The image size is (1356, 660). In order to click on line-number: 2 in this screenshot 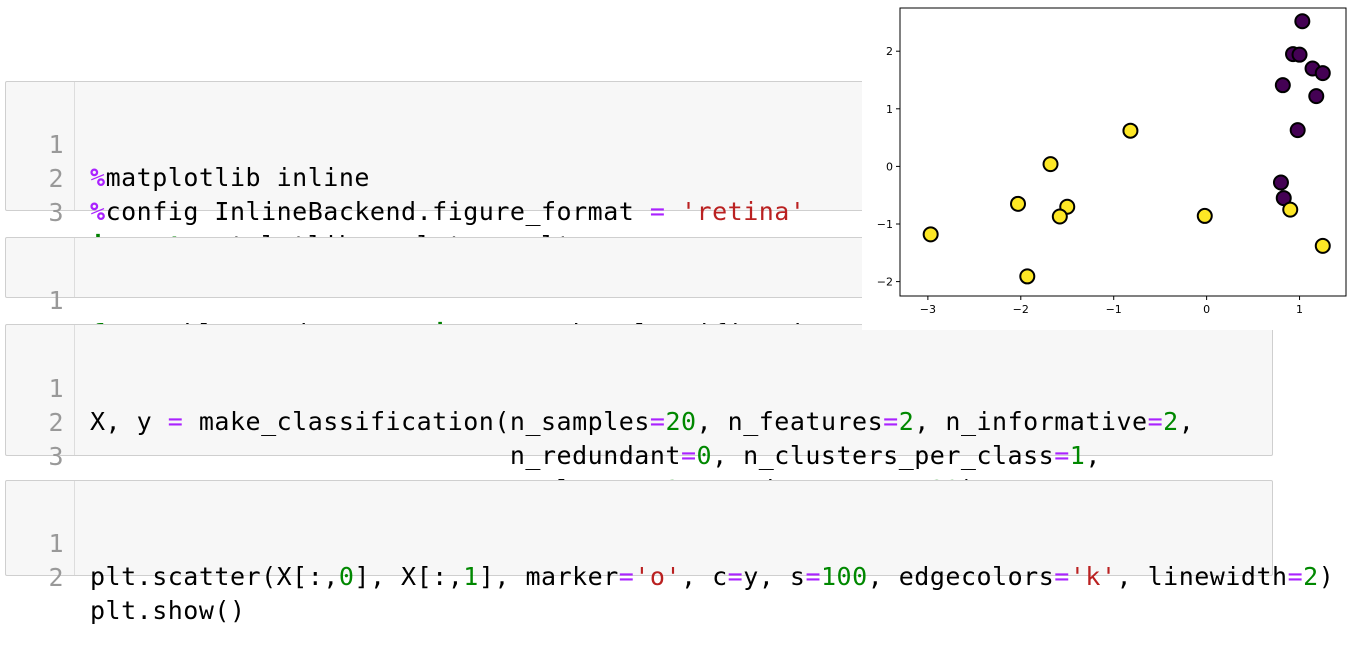, I will do `click(56, 577)`.